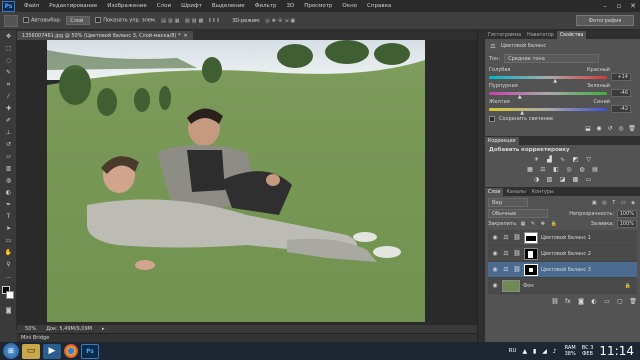  What do you see at coordinates (576, 159) in the screenshot?
I see `exposure-icon: ◩` at bounding box center [576, 159].